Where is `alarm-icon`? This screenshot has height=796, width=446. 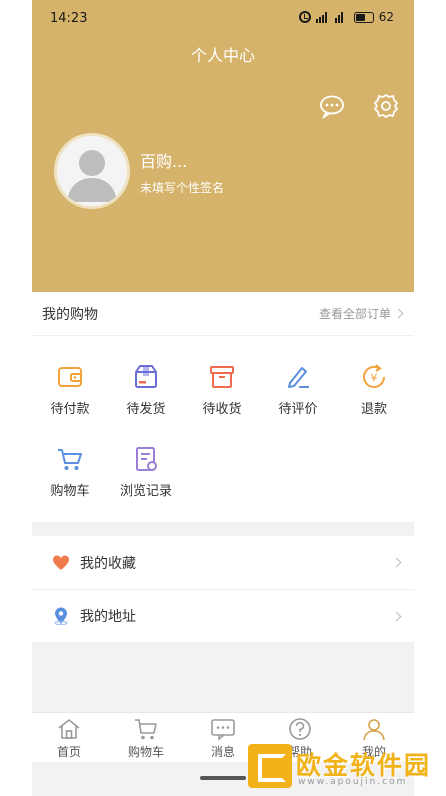
alarm-icon is located at coordinates (304, 17).